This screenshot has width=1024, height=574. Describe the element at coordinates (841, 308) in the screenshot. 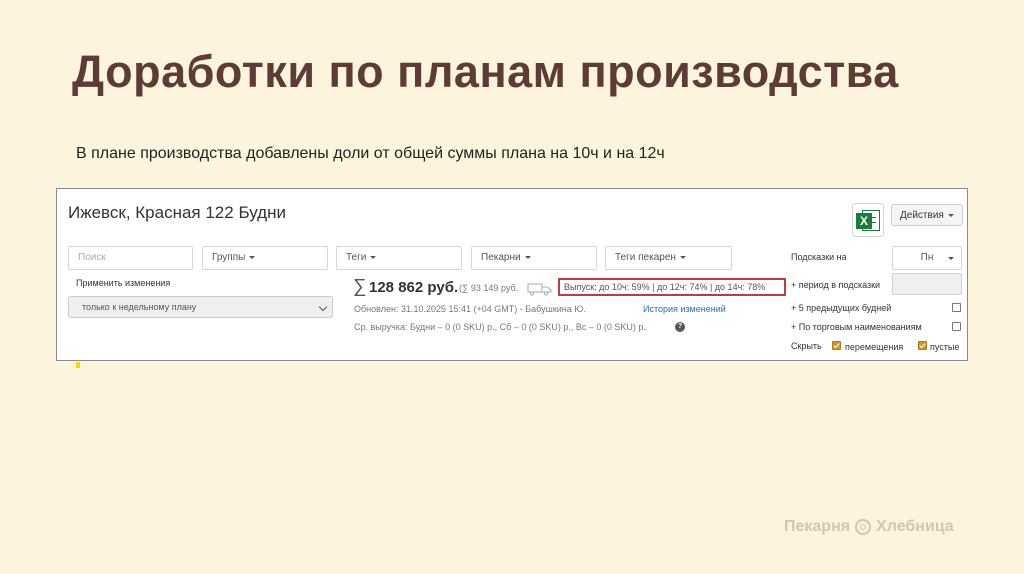

I see `prev-weekdays-label: + 5 предыдущих будней` at that location.